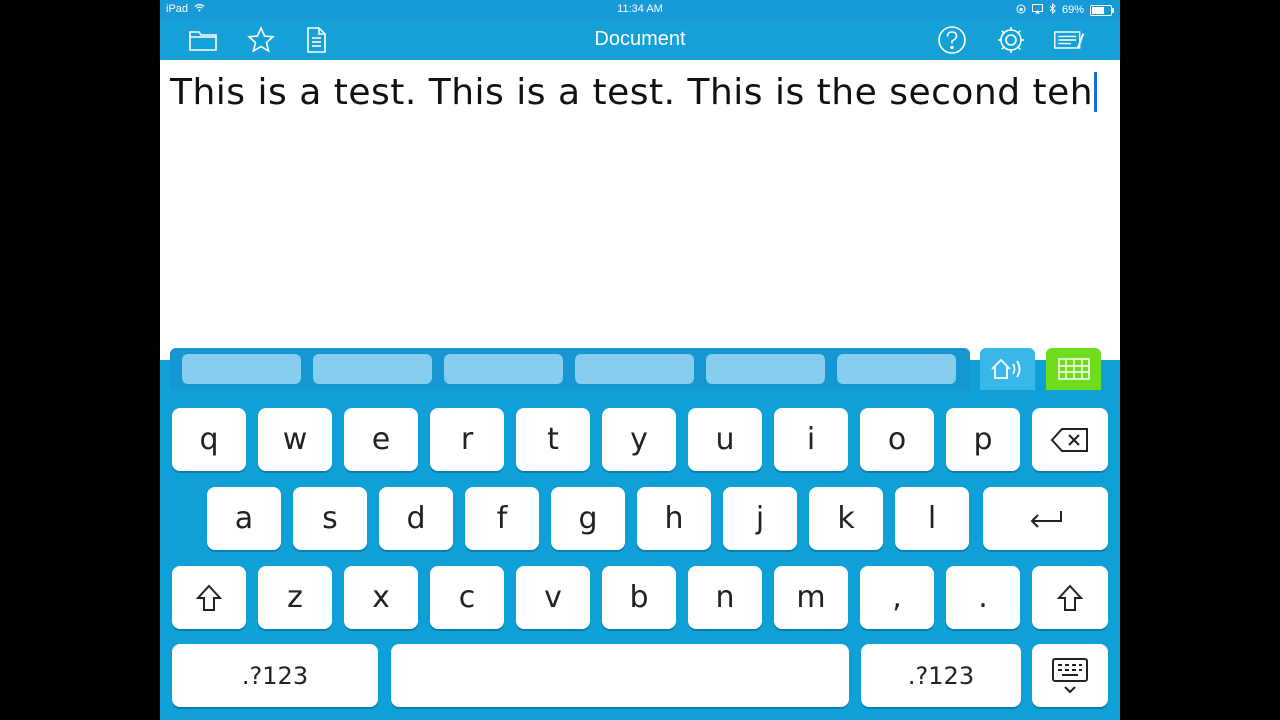 Image resolution: width=1280 pixels, height=720 pixels. What do you see at coordinates (295, 439) in the screenshot?
I see `key-w: w` at bounding box center [295, 439].